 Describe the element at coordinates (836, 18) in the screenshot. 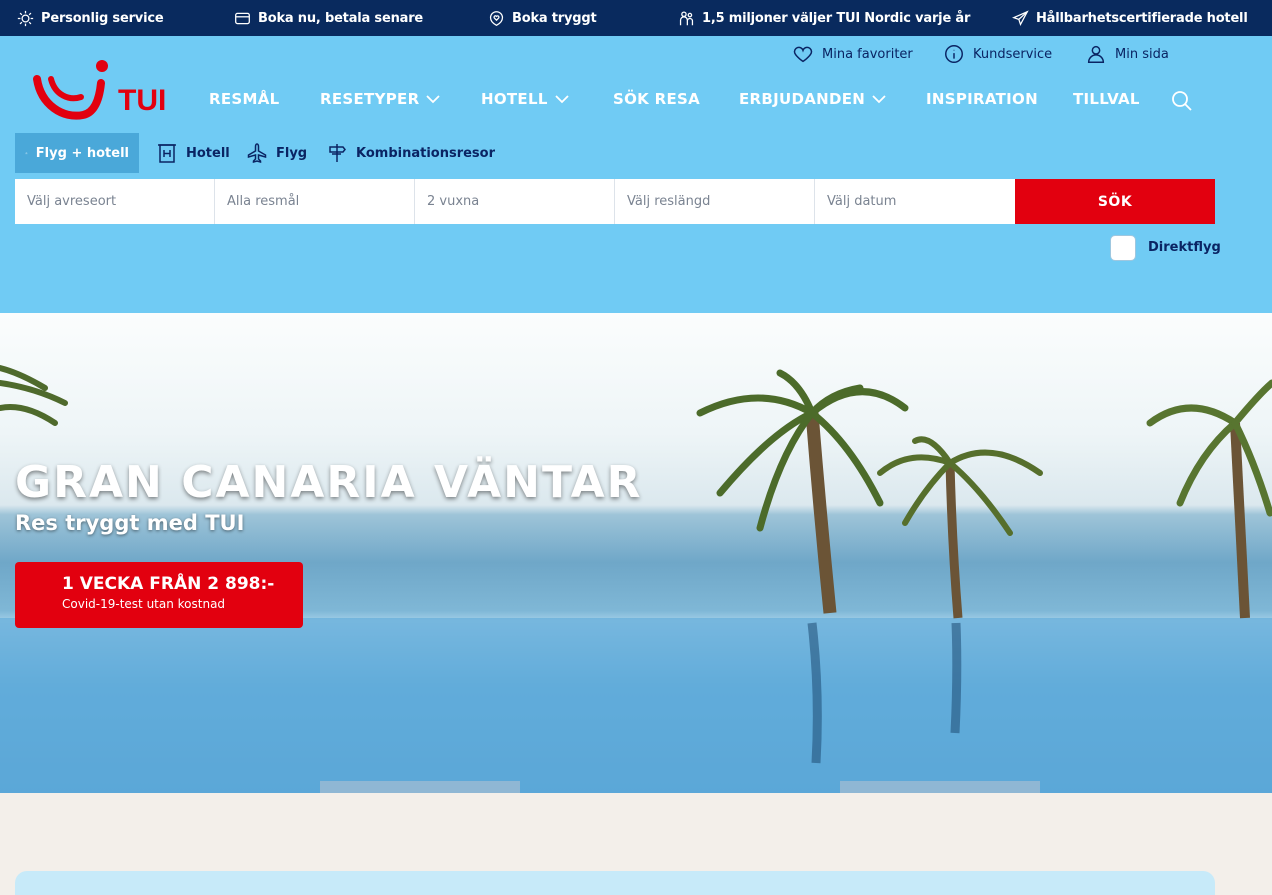

I see `usp-label: 1,5 miljoner väljer TUI Nordic varje år` at that location.